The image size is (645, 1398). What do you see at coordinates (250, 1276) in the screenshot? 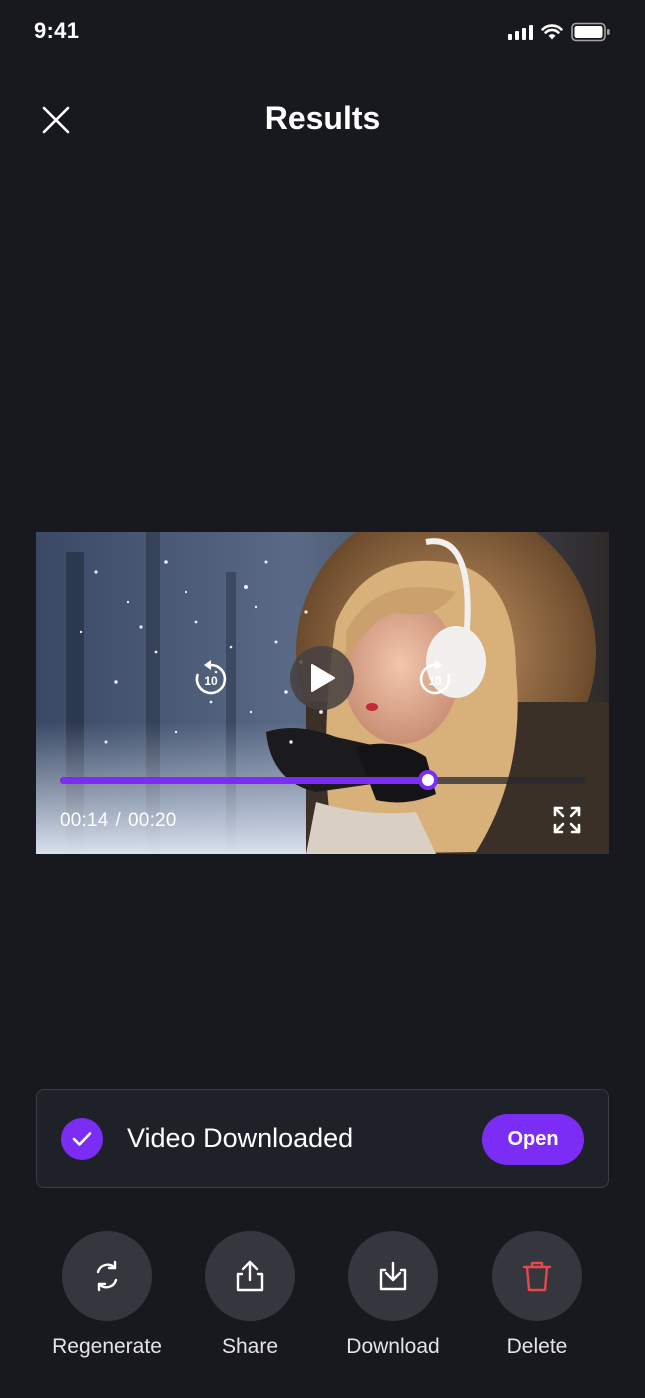
I see `share-icon` at bounding box center [250, 1276].